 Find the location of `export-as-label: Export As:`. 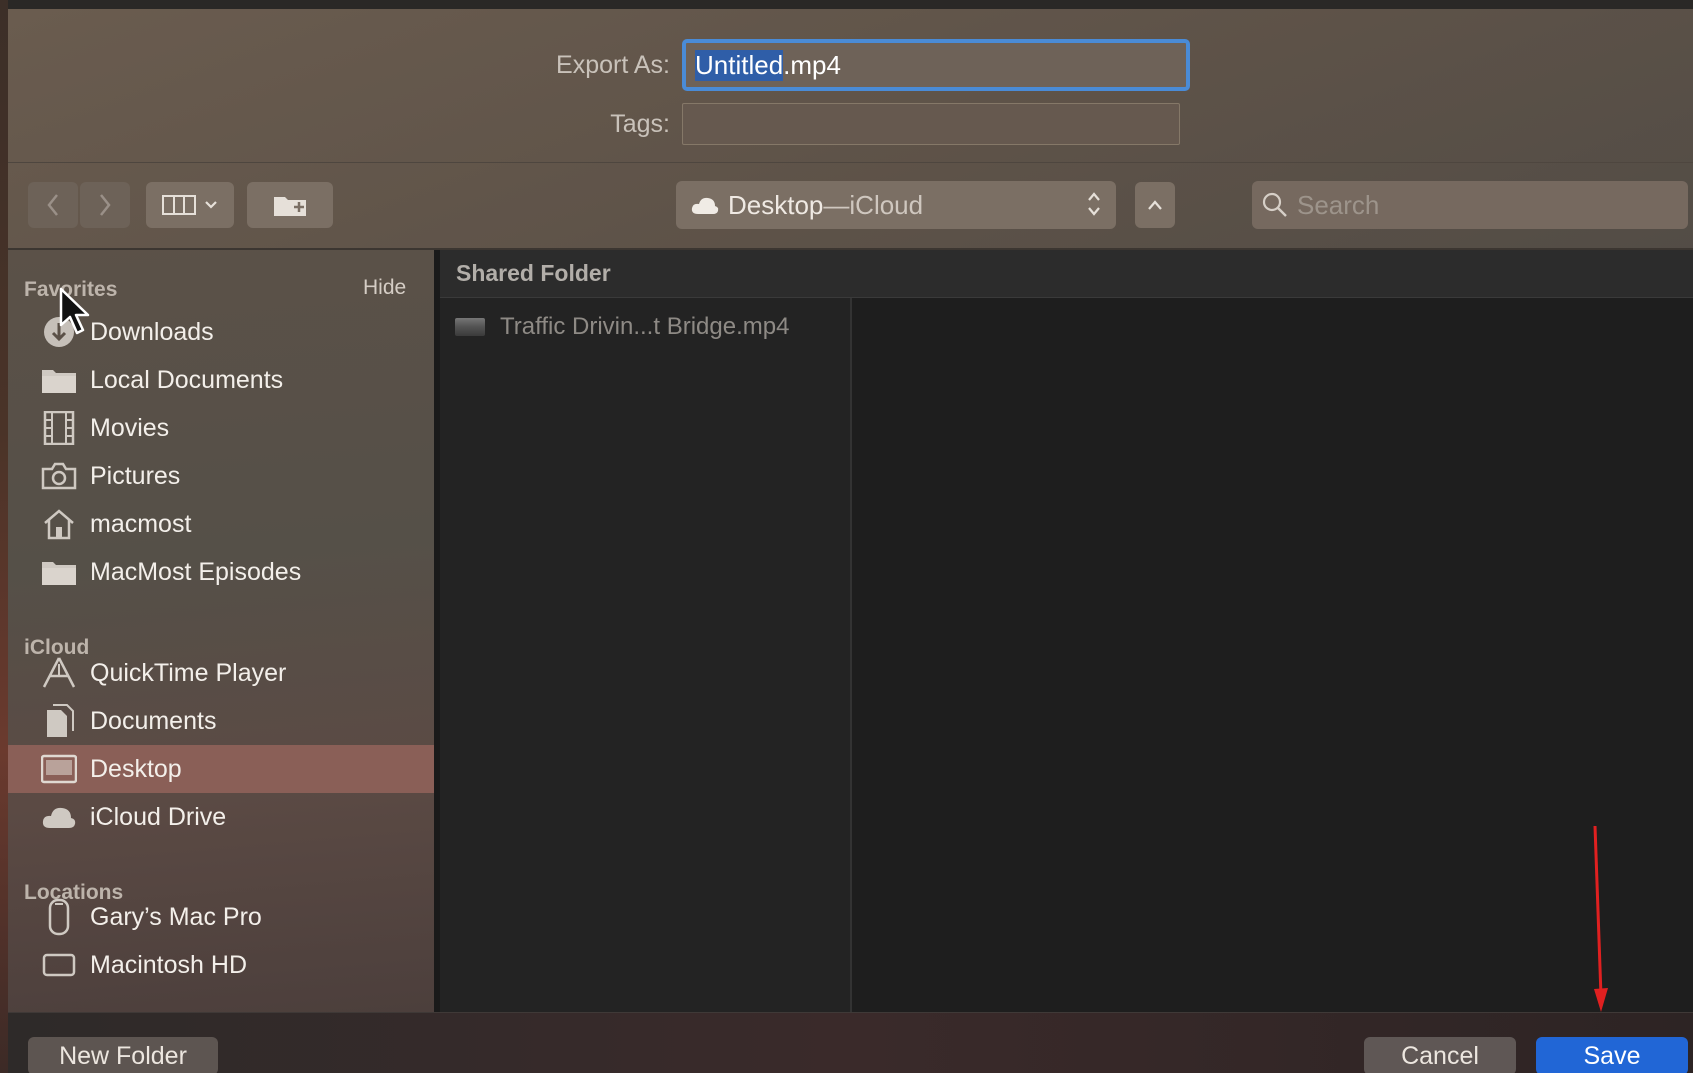

export-as-label: Export As: is located at coordinates (613, 64).